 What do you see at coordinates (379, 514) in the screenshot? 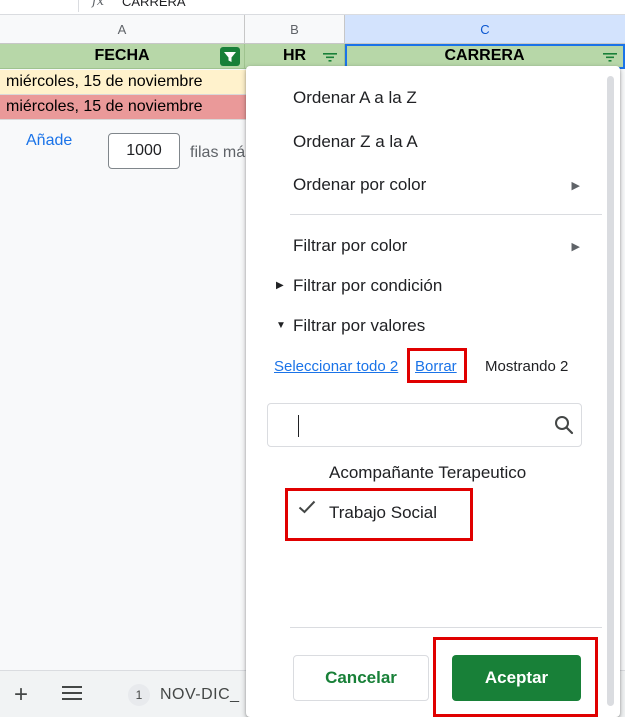
I see `highlight-value-box` at bounding box center [379, 514].